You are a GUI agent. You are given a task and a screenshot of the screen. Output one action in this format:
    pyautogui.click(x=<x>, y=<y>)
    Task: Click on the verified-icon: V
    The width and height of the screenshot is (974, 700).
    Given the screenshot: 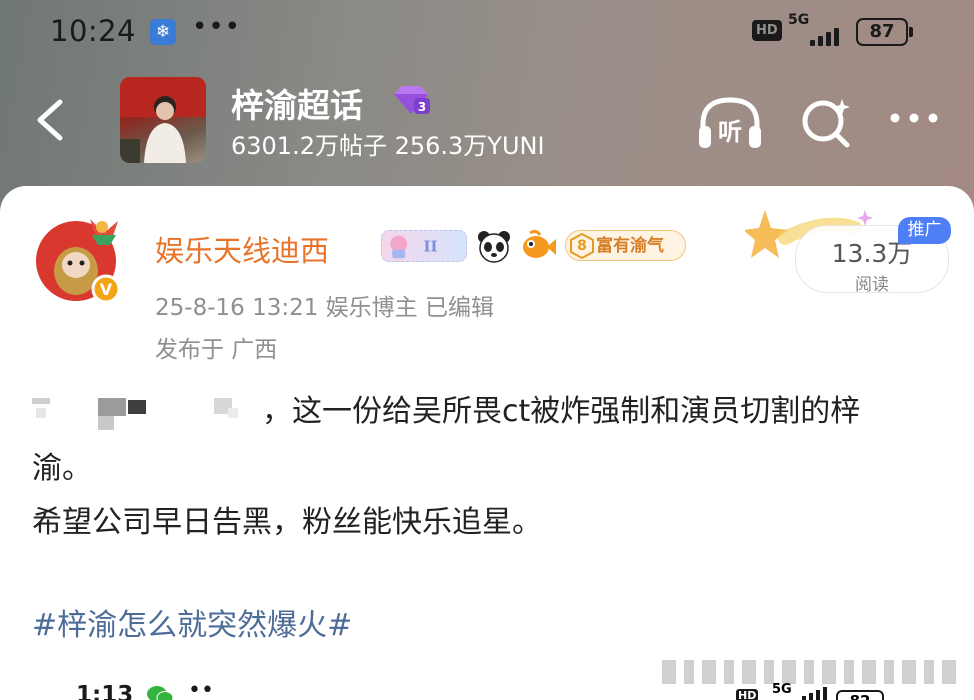 What is the action you would take?
    pyautogui.click(x=106, y=289)
    